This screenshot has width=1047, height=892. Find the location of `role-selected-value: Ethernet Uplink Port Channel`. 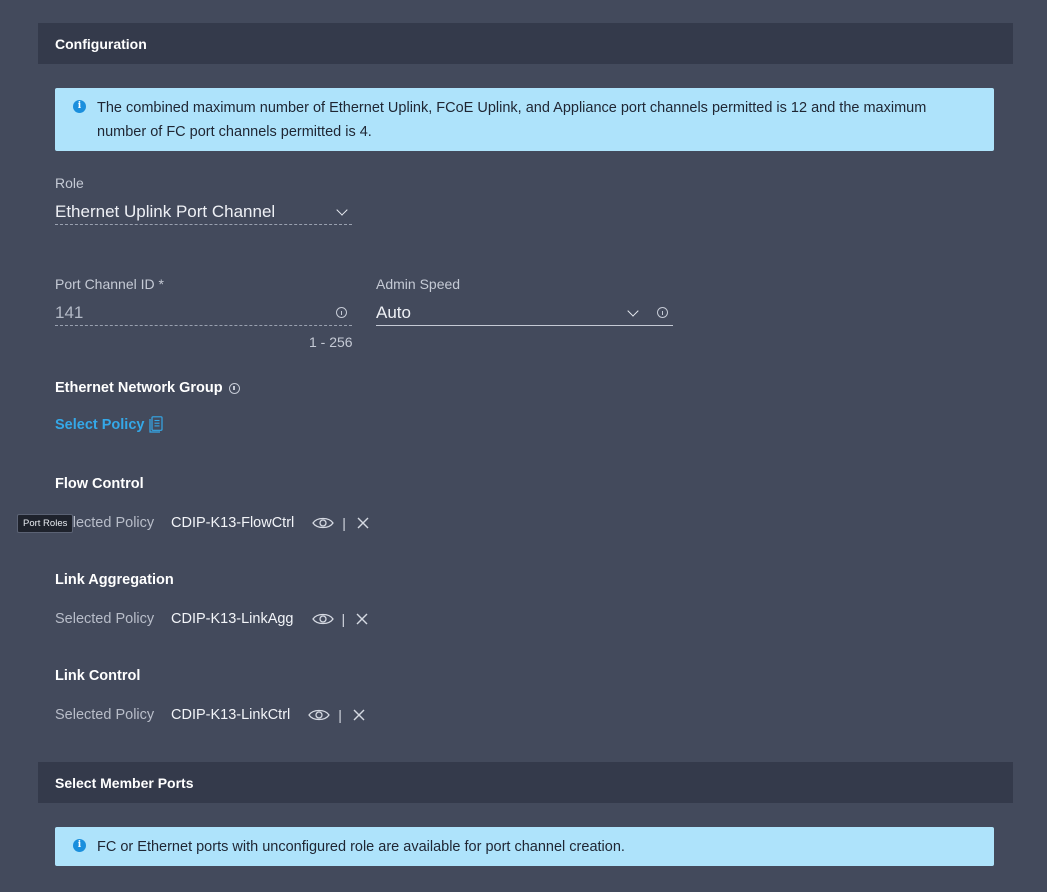

role-selected-value: Ethernet Uplink Port Channel is located at coordinates (165, 211).